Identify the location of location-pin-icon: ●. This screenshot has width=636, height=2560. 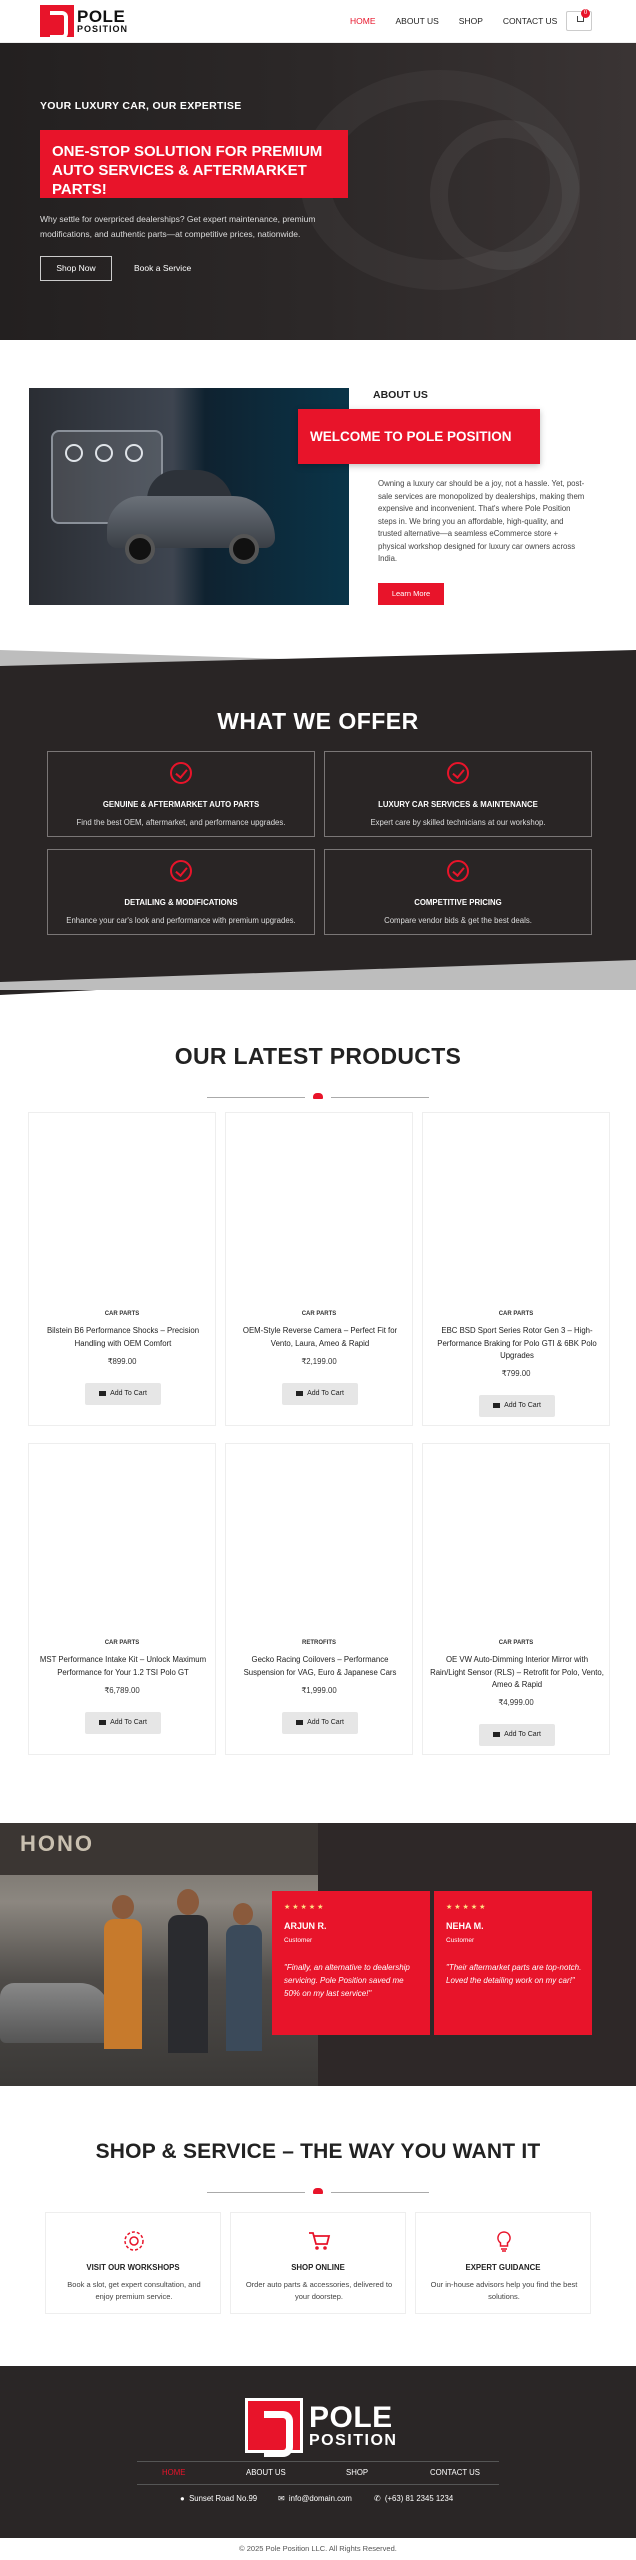
(182, 2498).